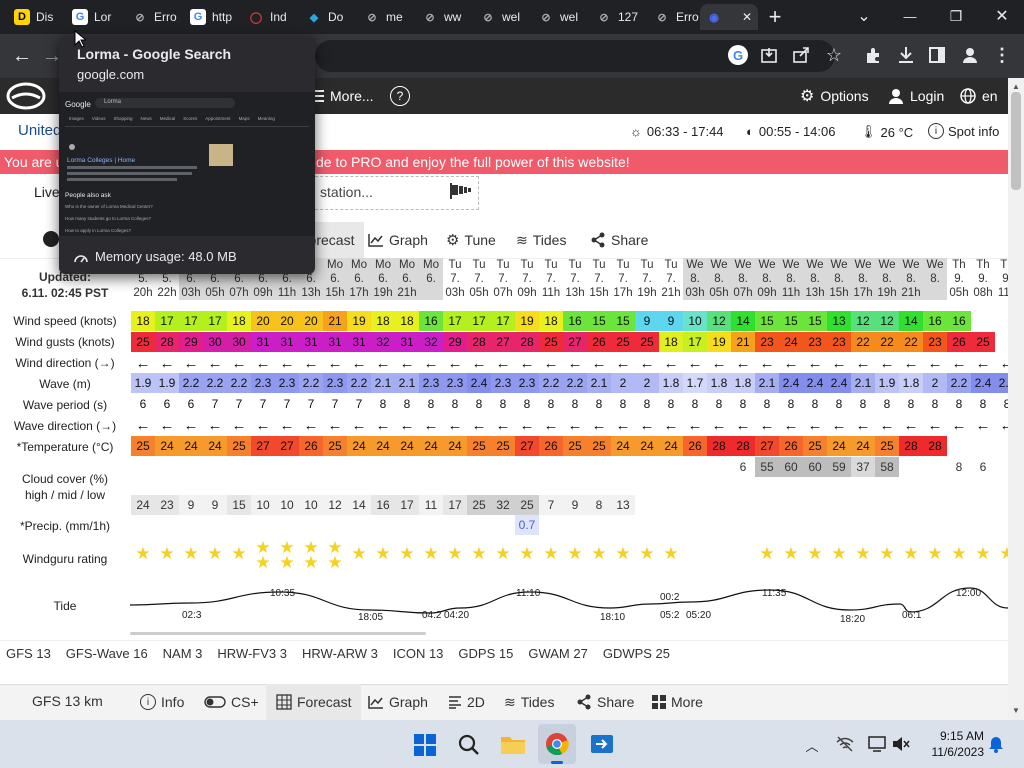  What do you see at coordinates (183, 655) in the screenshot?
I see `model-link: NAM 3` at bounding box center [183, 655].